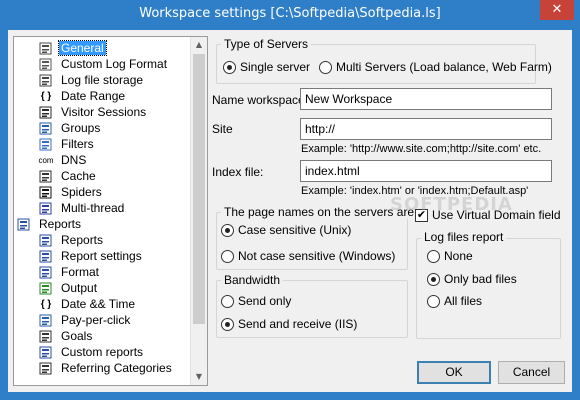  I want to click on log-none-label: None, so click(458, 256).